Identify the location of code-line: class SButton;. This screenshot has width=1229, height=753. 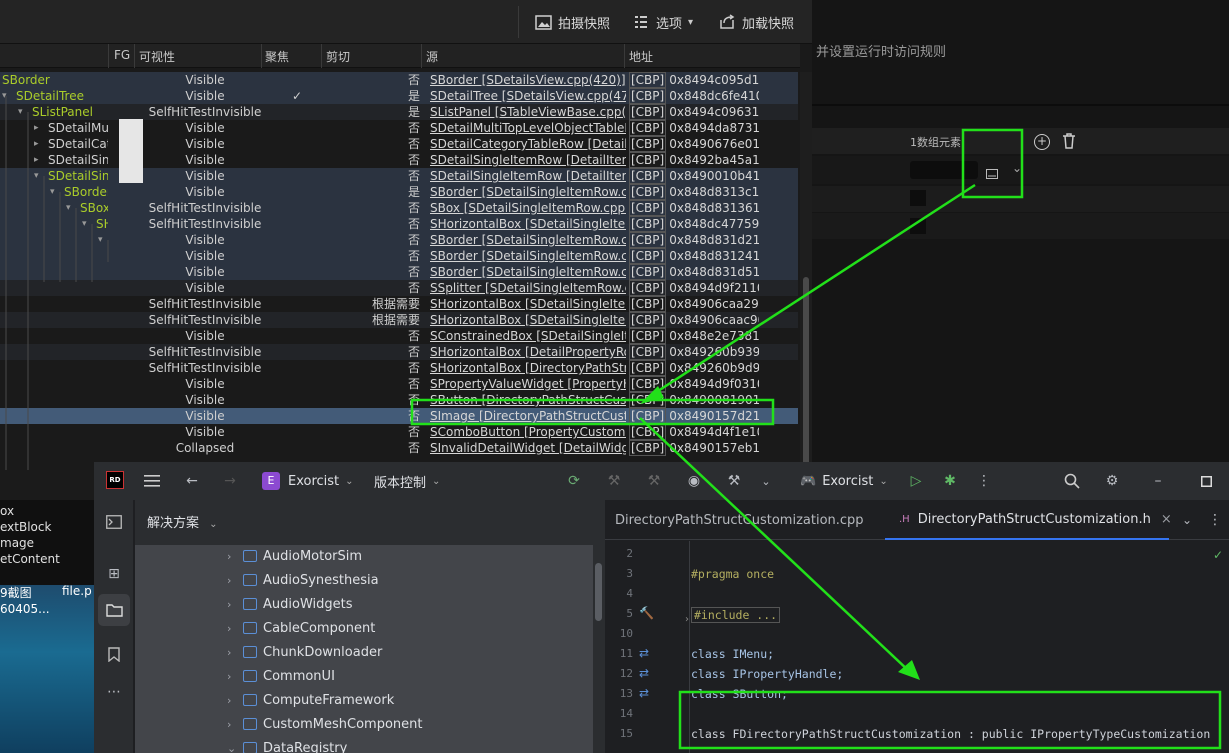
(739, 694).